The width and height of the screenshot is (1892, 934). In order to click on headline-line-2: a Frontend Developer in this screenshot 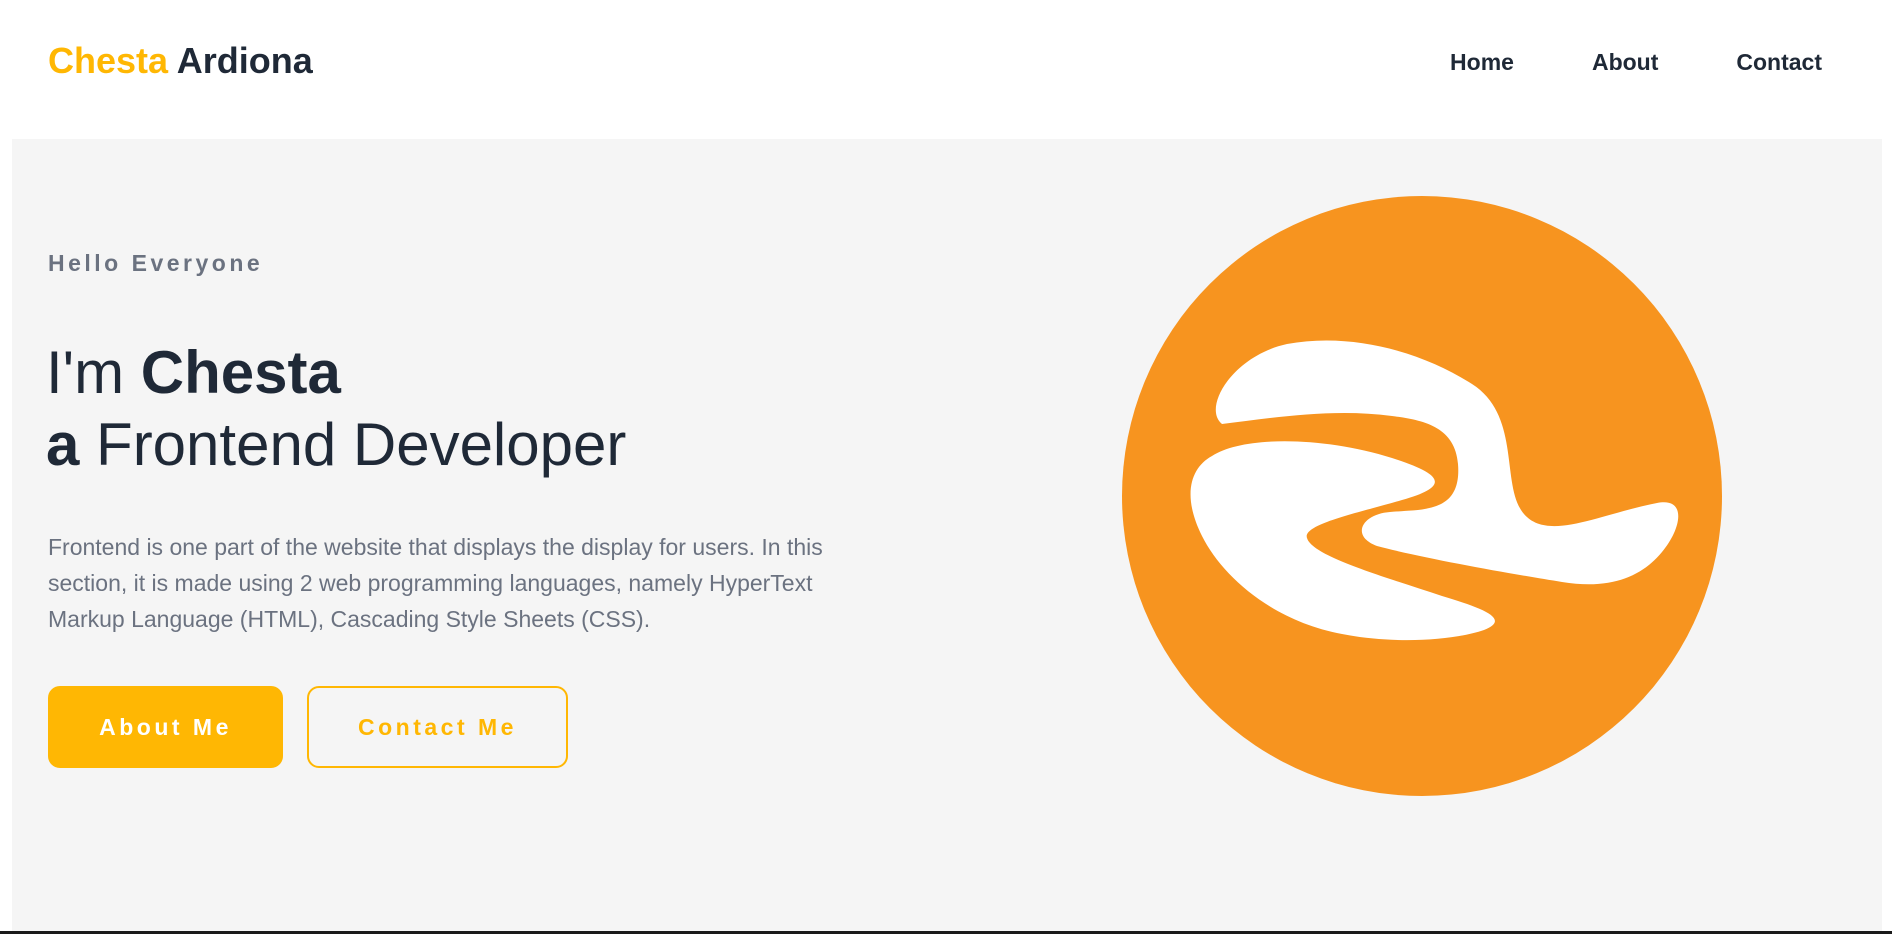, I will do `click(336, 445)`.